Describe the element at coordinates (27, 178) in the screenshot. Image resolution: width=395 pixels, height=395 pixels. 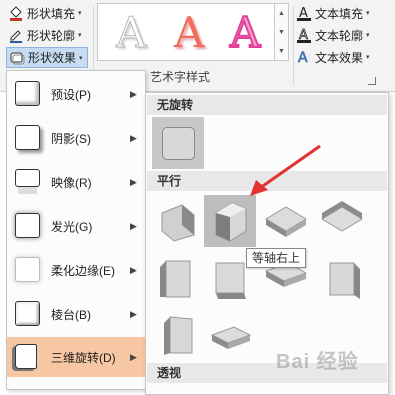
I see `reflection-icon` at that location.